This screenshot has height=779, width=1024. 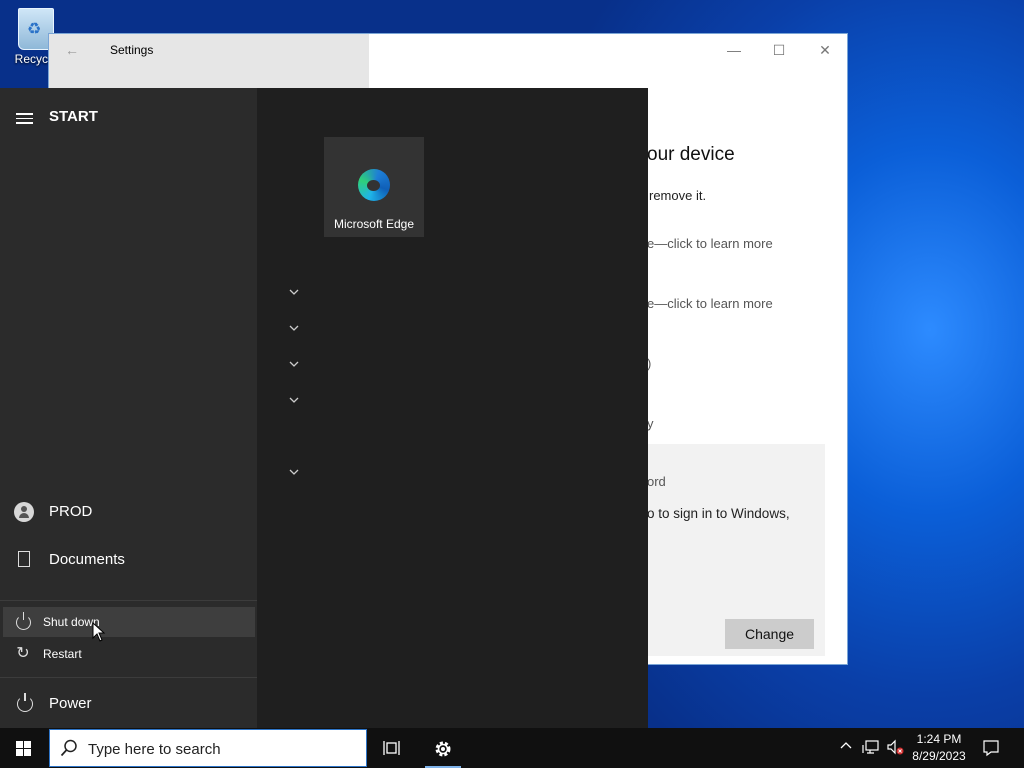 What do you see at coordinates (128, 512) in the screenshot?
I see `user-account-item: PROD` at bounding box center [128, 512].